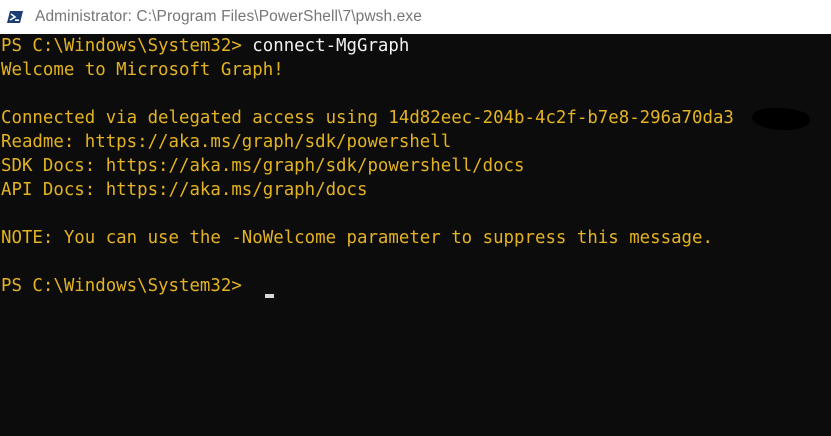 Image resolution: width=831 pixels, height=436 pixels. I want to click on console-line-prompt: PS C:\Windows\System32>, so click(126, 286).